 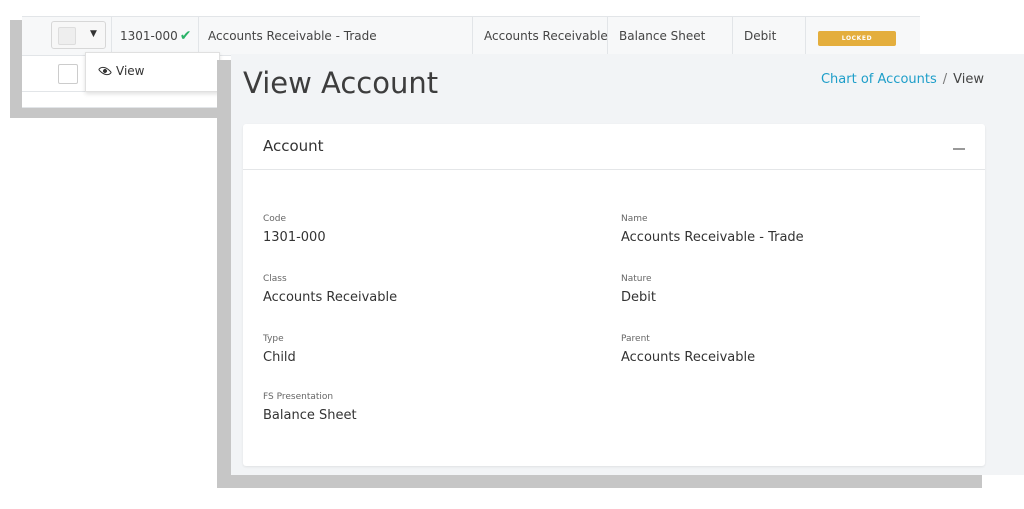 I want to click on parent-field: Parent Accounts Receivable, so click(x=688, y=349).